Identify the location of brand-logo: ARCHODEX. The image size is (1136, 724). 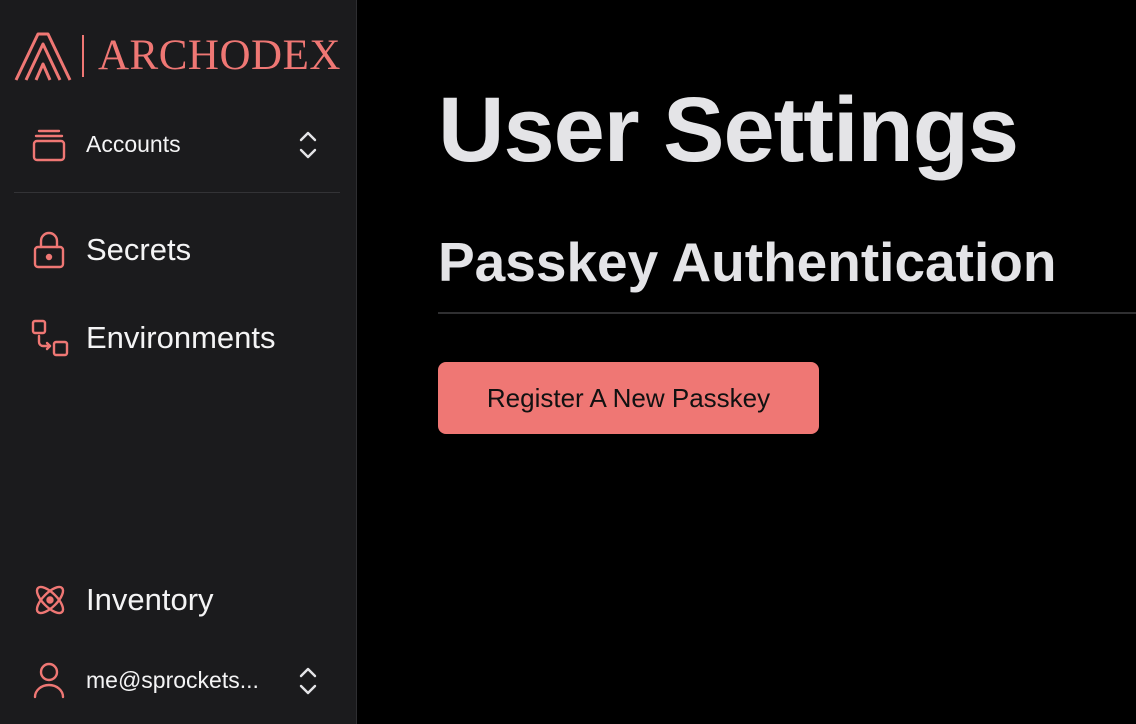
(177, 56).